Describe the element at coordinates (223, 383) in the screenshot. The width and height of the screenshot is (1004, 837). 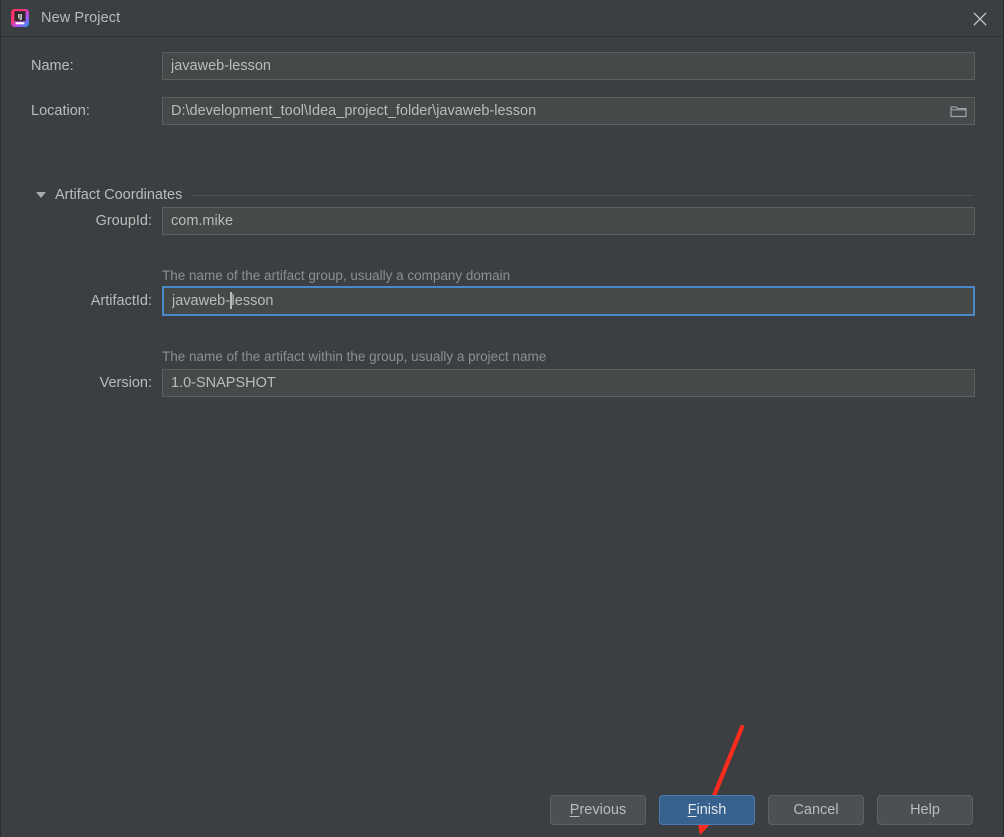
I see `version-input-value: 1.0-SNAPSHOT` at that location.